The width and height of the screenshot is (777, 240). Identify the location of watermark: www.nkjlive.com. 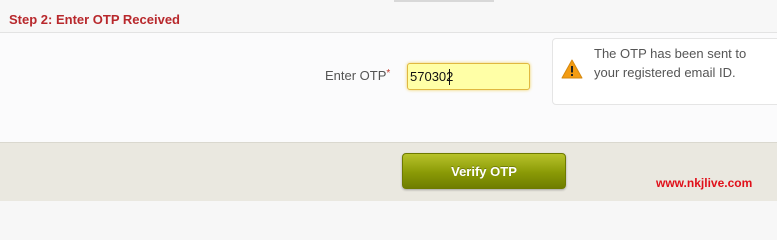
(704, 183).